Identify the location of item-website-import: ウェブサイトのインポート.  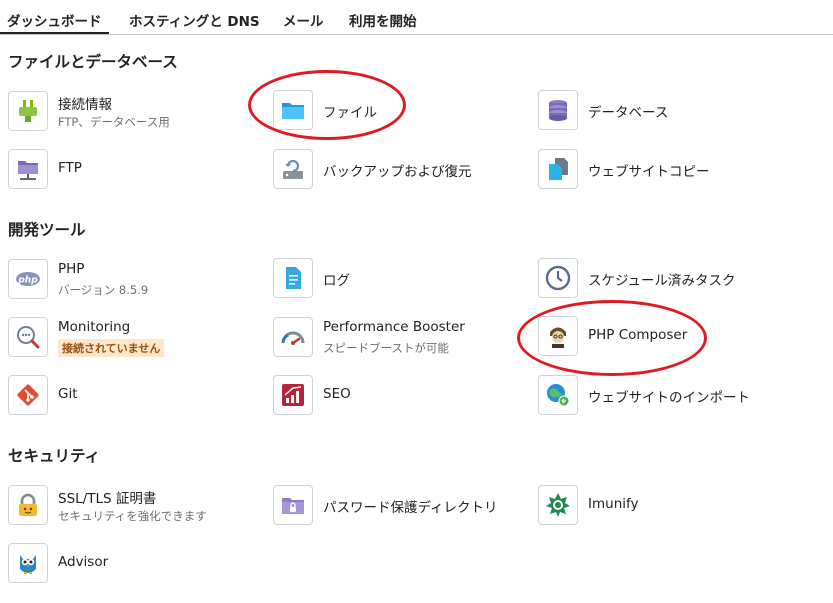
(663, 397).